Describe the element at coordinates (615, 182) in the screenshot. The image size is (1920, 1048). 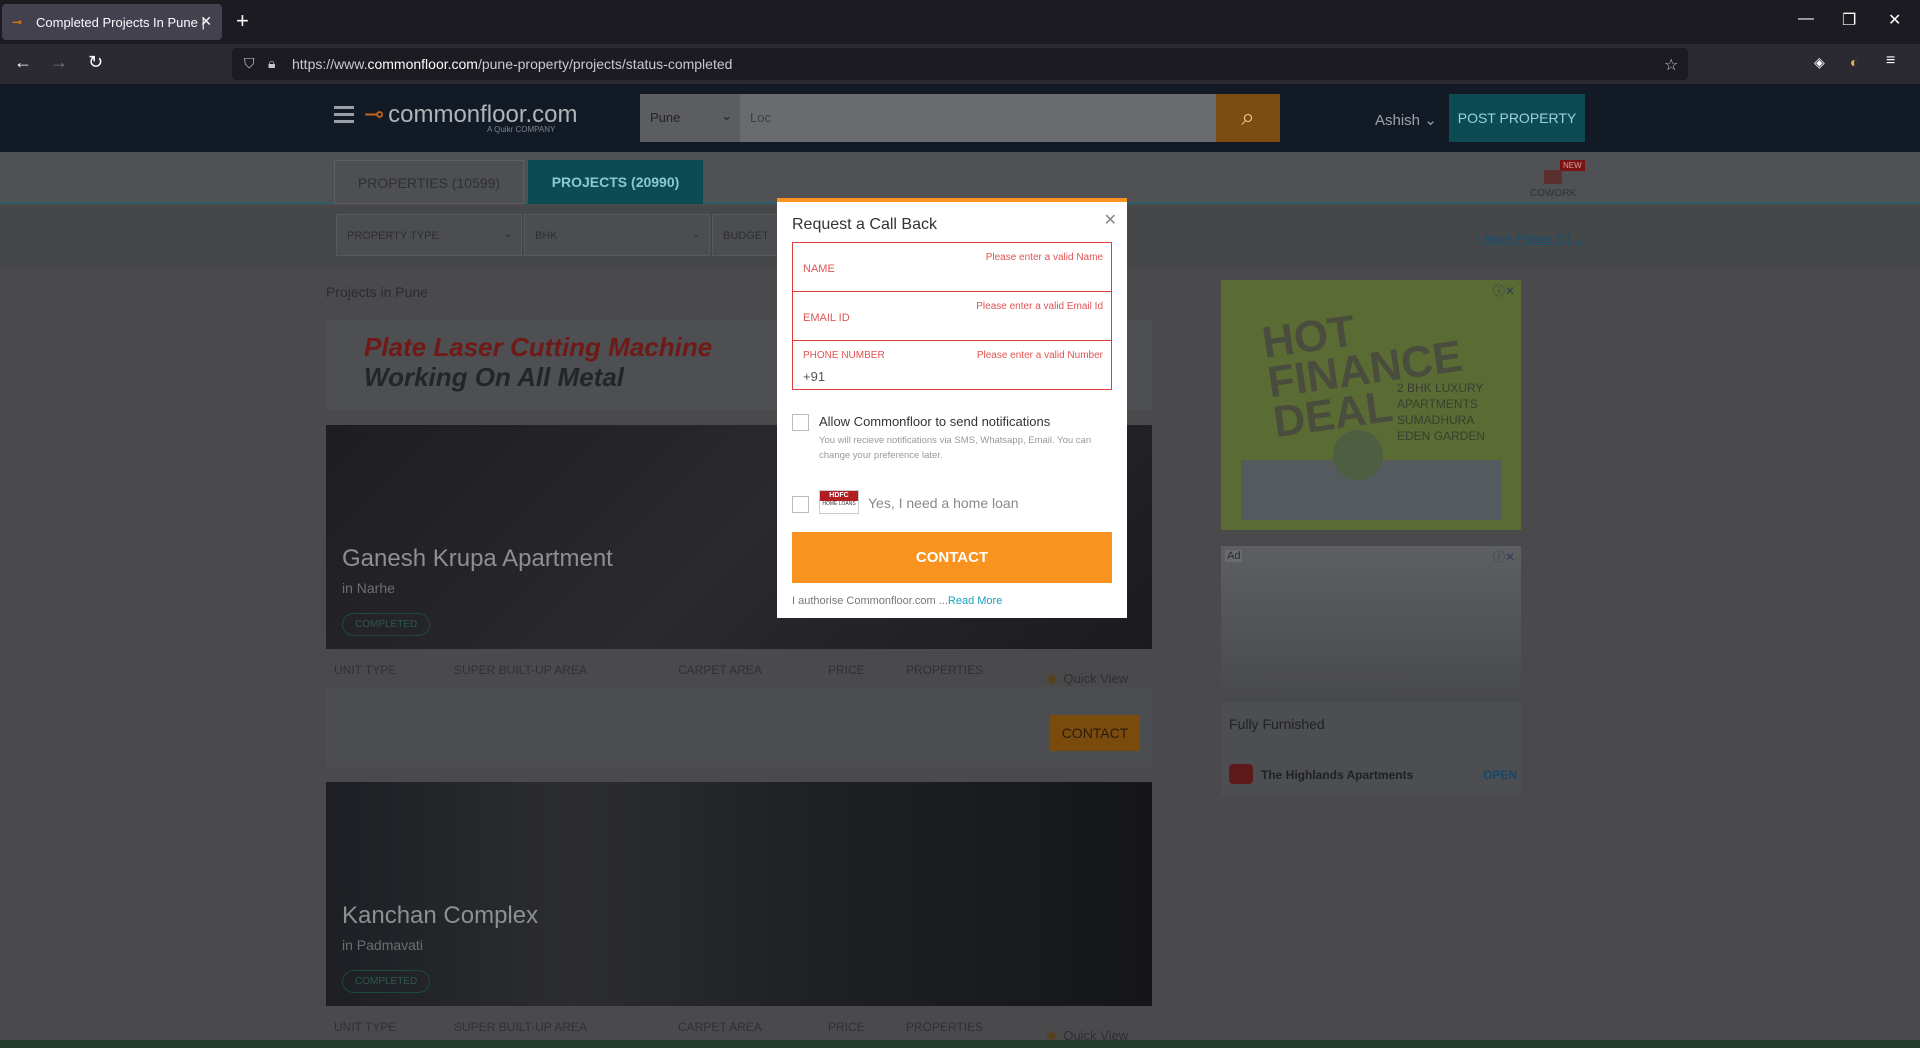
I see `tab-projects: PROJECTS (20990)` at that location.